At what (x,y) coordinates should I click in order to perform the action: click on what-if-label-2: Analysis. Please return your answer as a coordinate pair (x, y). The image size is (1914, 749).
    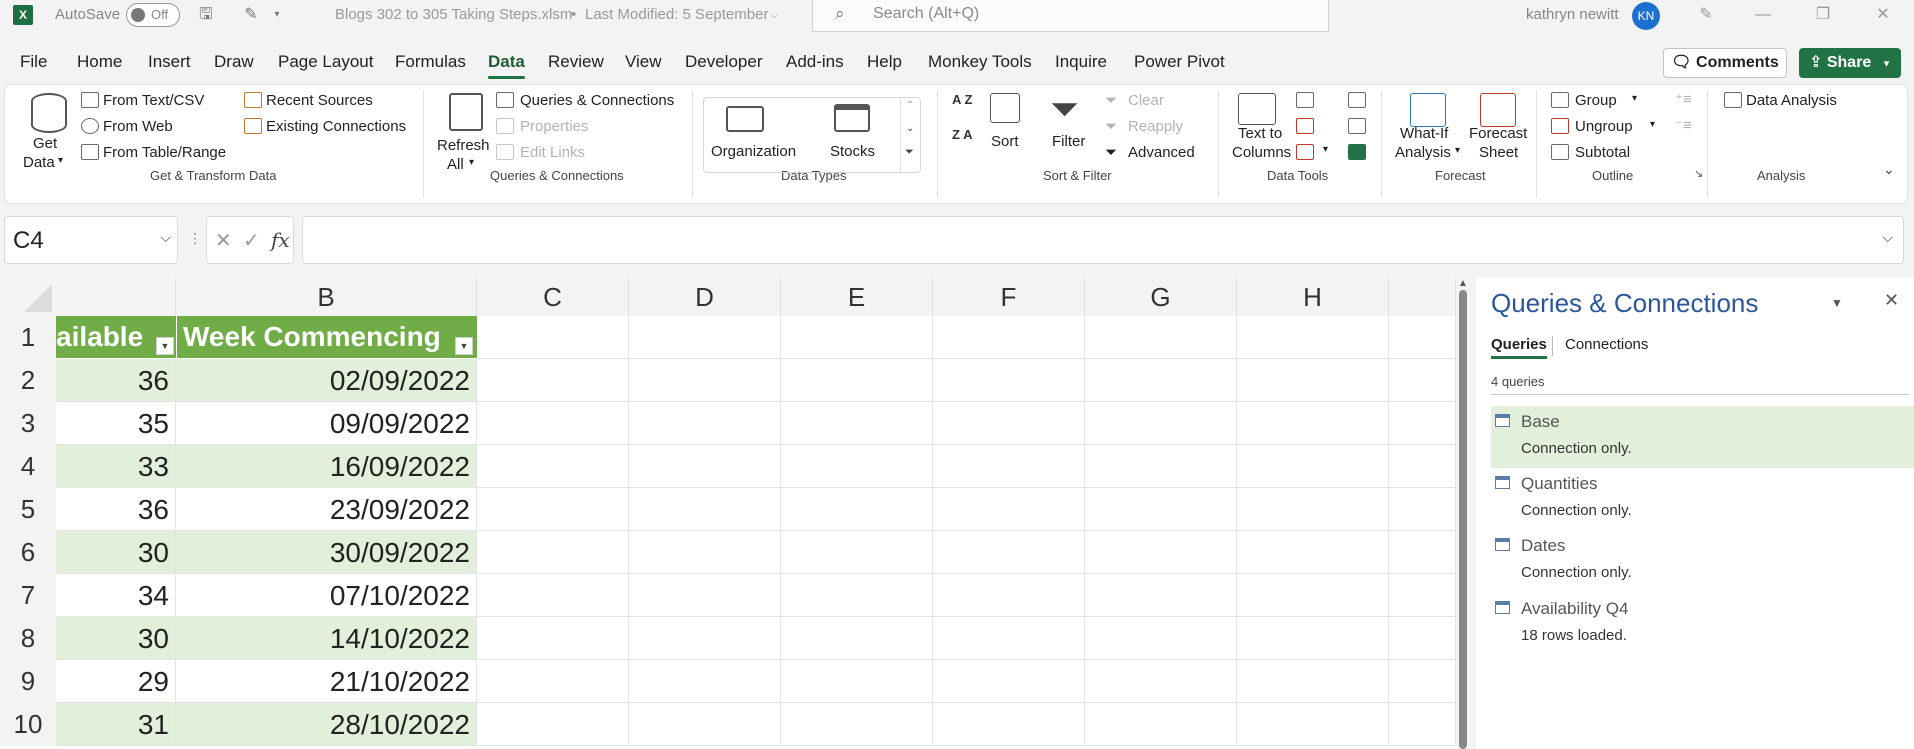
    Looking at the image, I should click on (1423, 152).